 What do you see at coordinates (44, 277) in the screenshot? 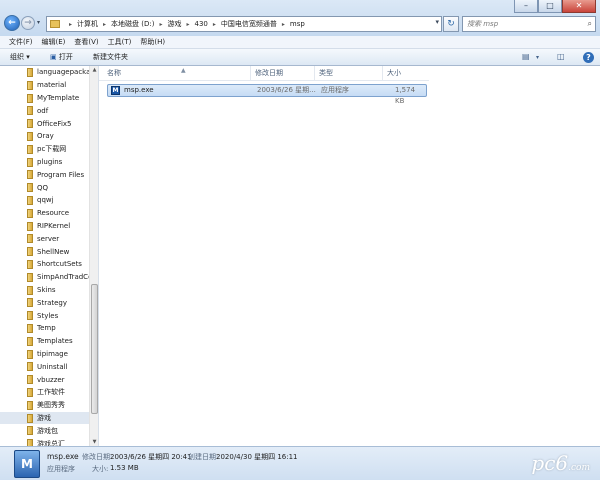
I see `nav-folder-item: SimpAndTradCo` at bounding box center [44, 277].